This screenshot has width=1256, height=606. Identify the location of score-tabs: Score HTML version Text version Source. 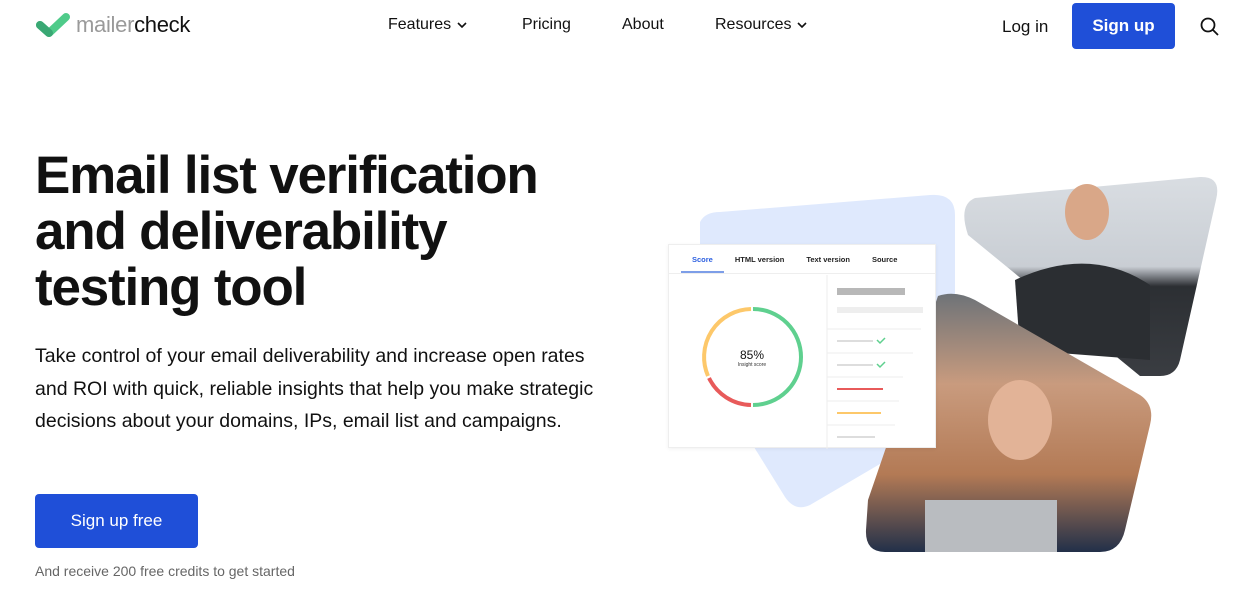
(802, 259).